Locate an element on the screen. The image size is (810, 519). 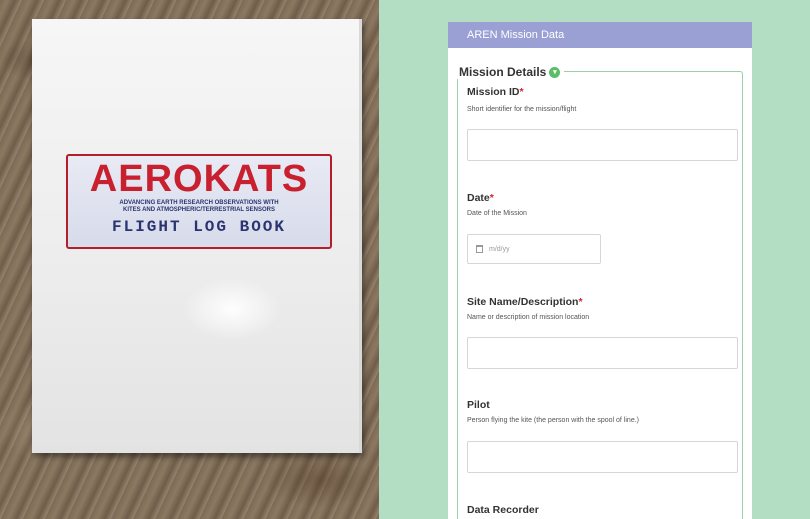
mission-id-help: Short identifier for the mission/flight is located at coordinates (522, 109).